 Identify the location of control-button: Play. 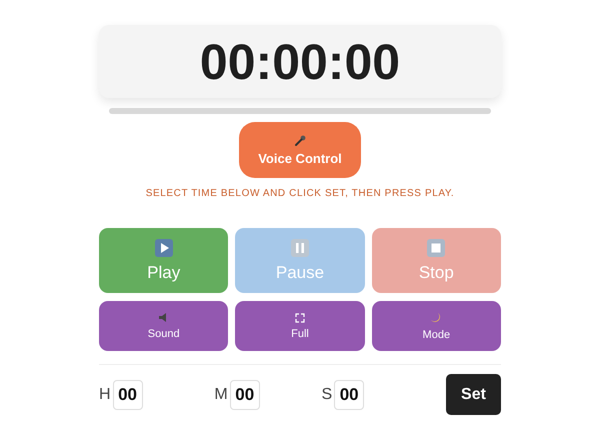
(163, 260).